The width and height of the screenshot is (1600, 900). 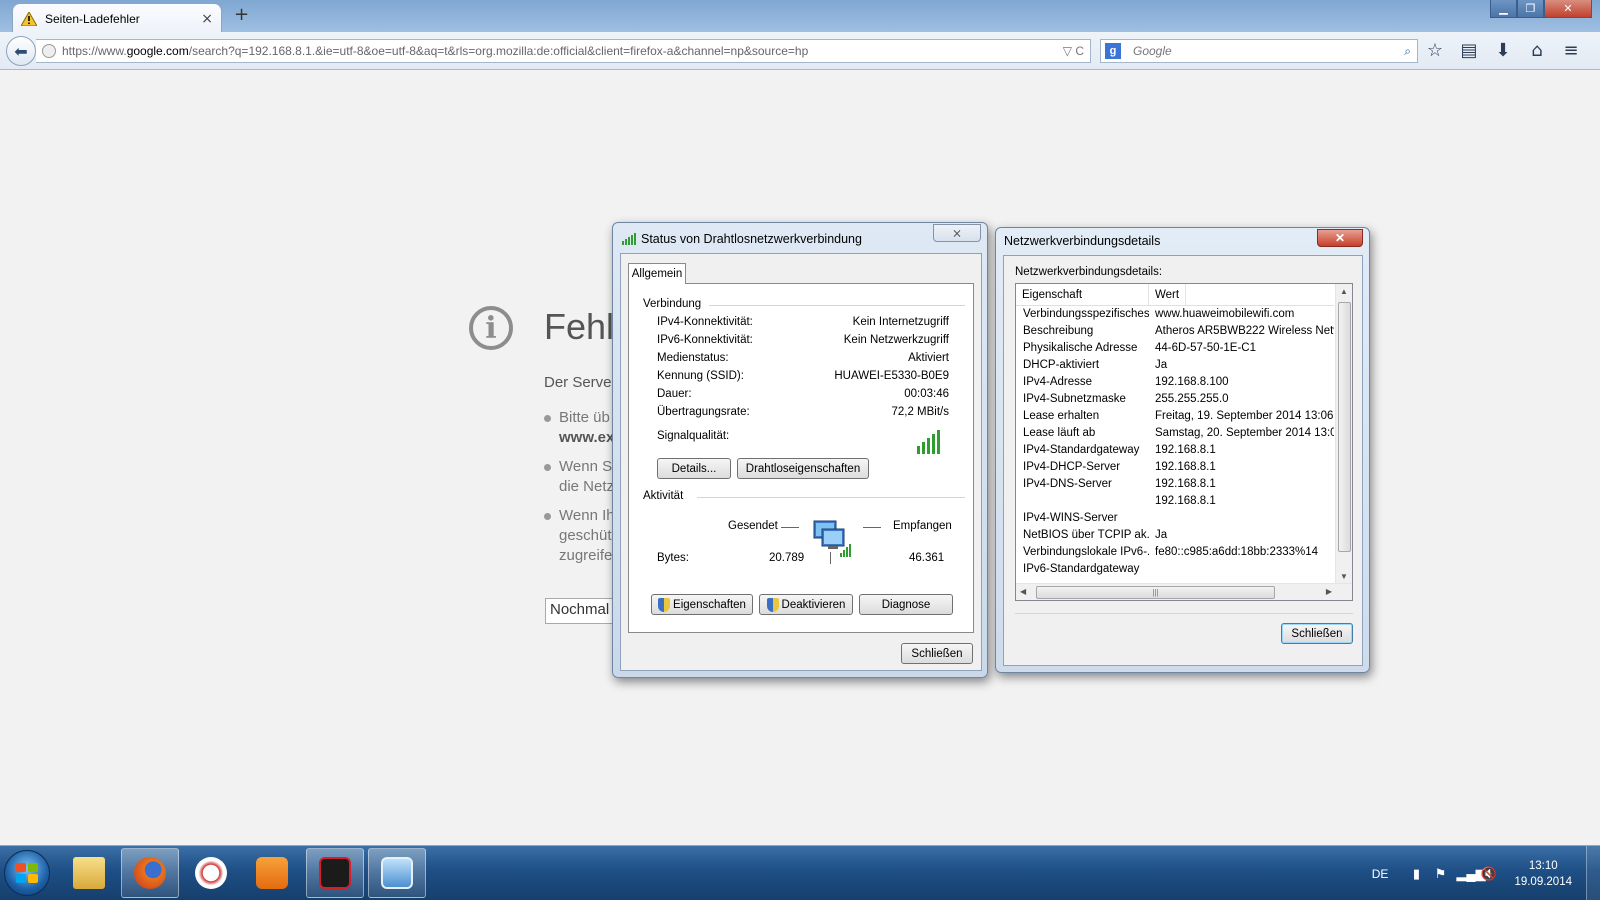 What do you see at coordinates (920, 412) in the screenshot?
I see `row-value: 72,2 MBit/s` at bounding box center [920, 412].